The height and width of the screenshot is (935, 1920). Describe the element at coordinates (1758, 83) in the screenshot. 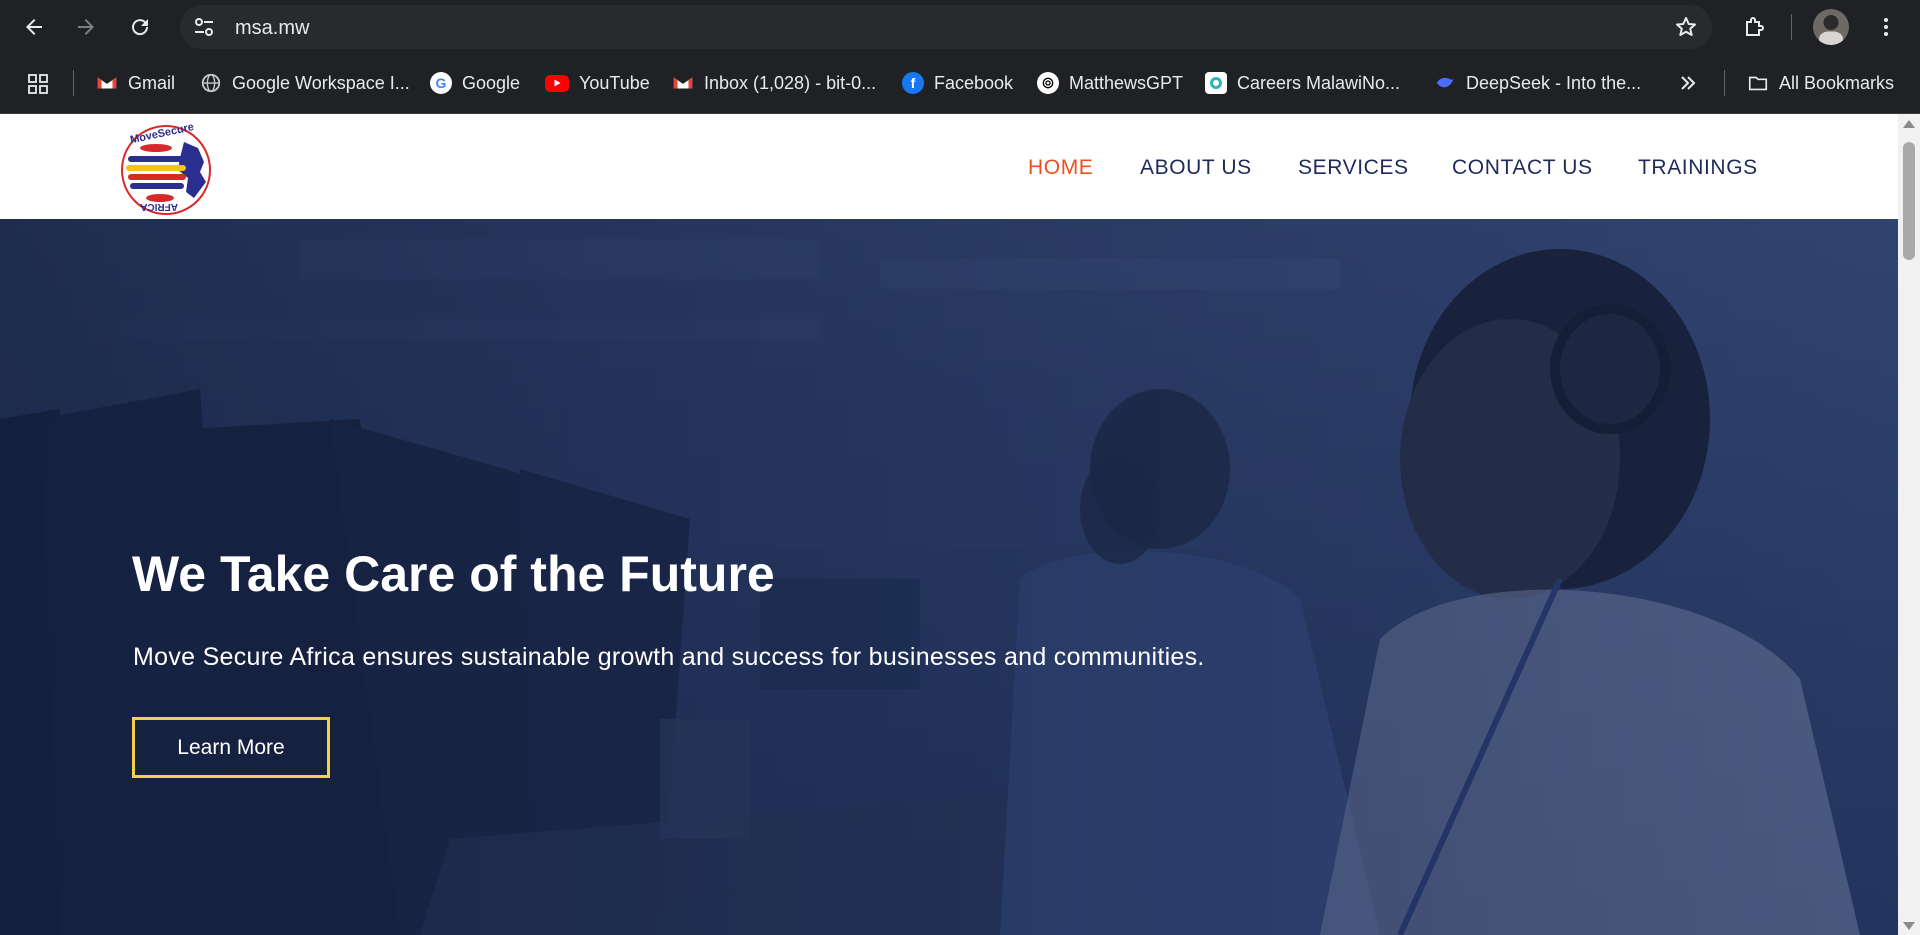

I see `folder-icon` at that location.